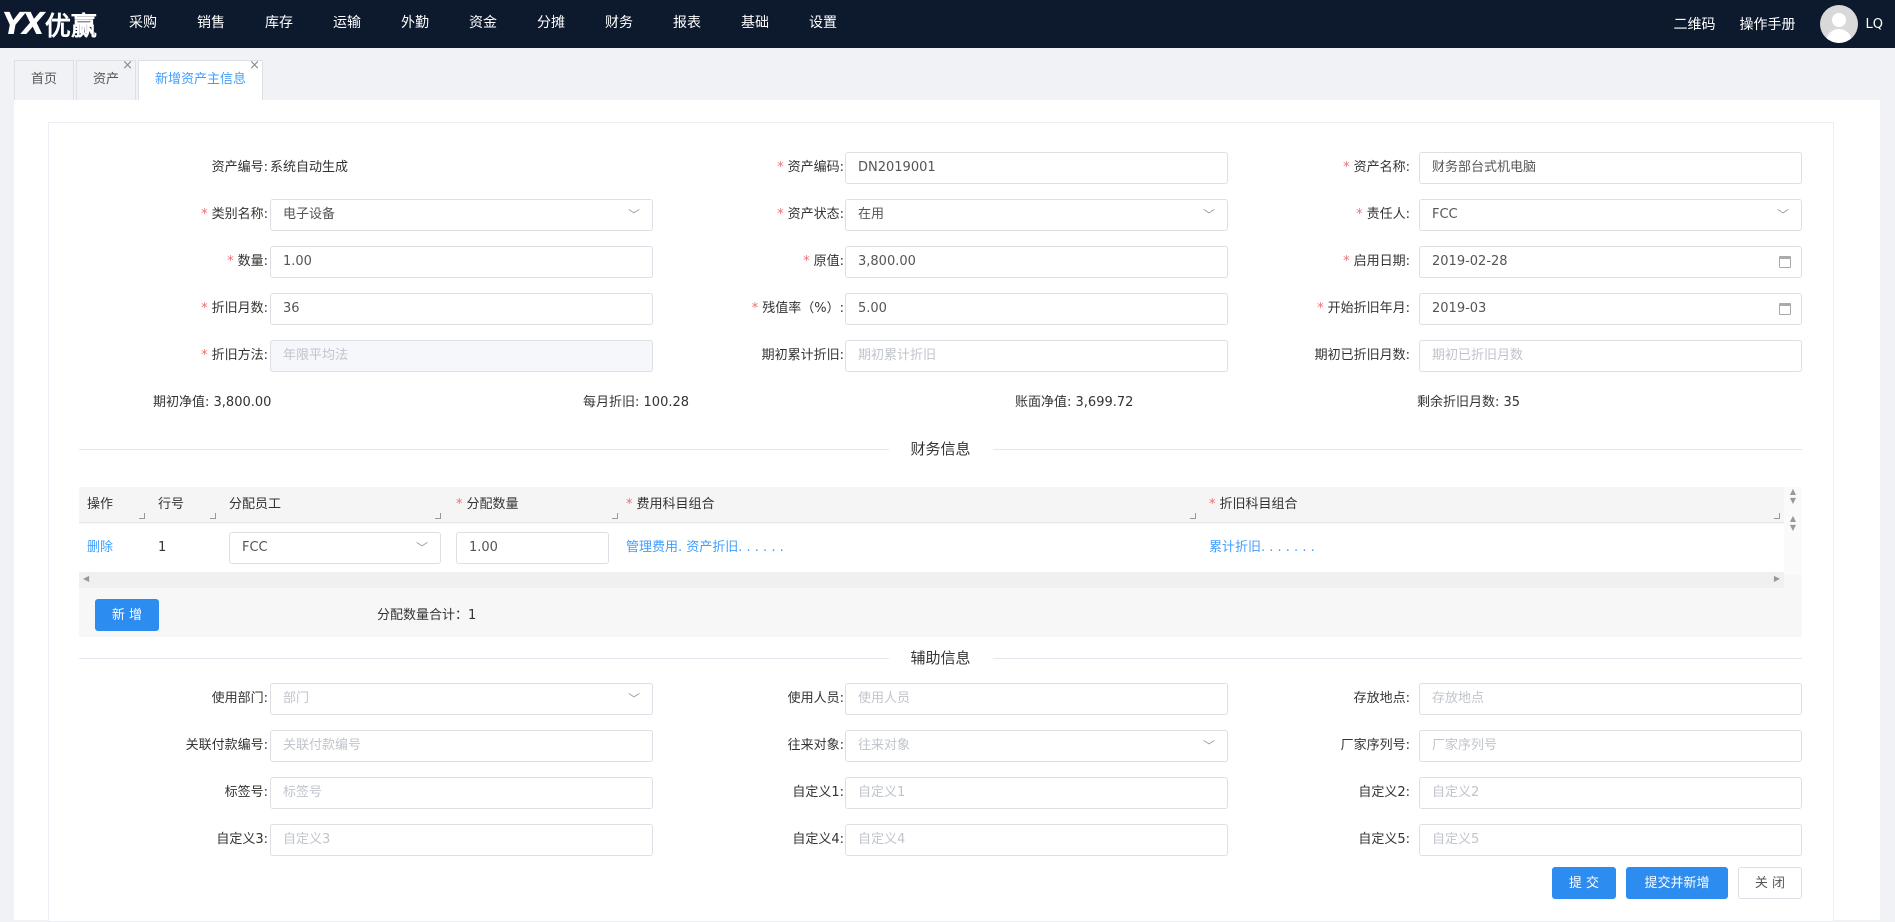 The height and width of the screenshot is (922, 1895). Describe the element at coordinates (823, 24) in the screenshot. I see `menu-item-settings: 设置` at that location.